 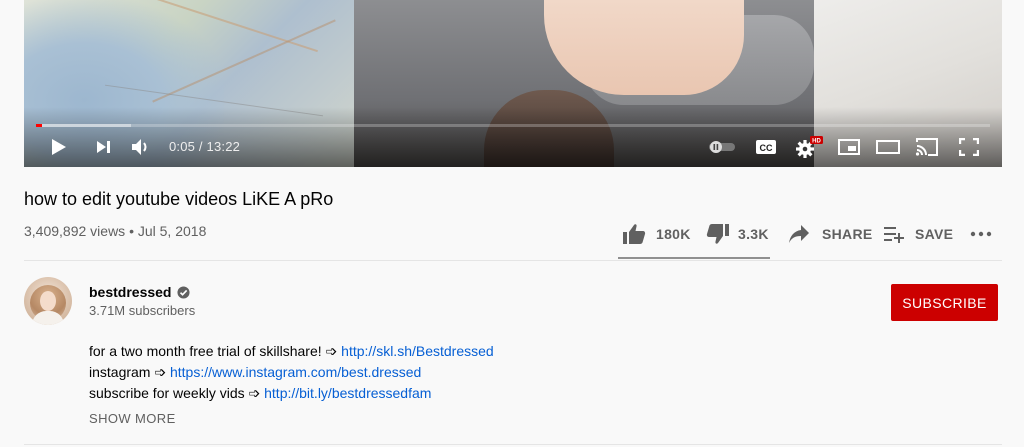 What do you see at coordinates (179, 199) in the screenshot?
I see `video-title: how to edit youtube videos LiKE A pRo` at bounding box center [179, 199].